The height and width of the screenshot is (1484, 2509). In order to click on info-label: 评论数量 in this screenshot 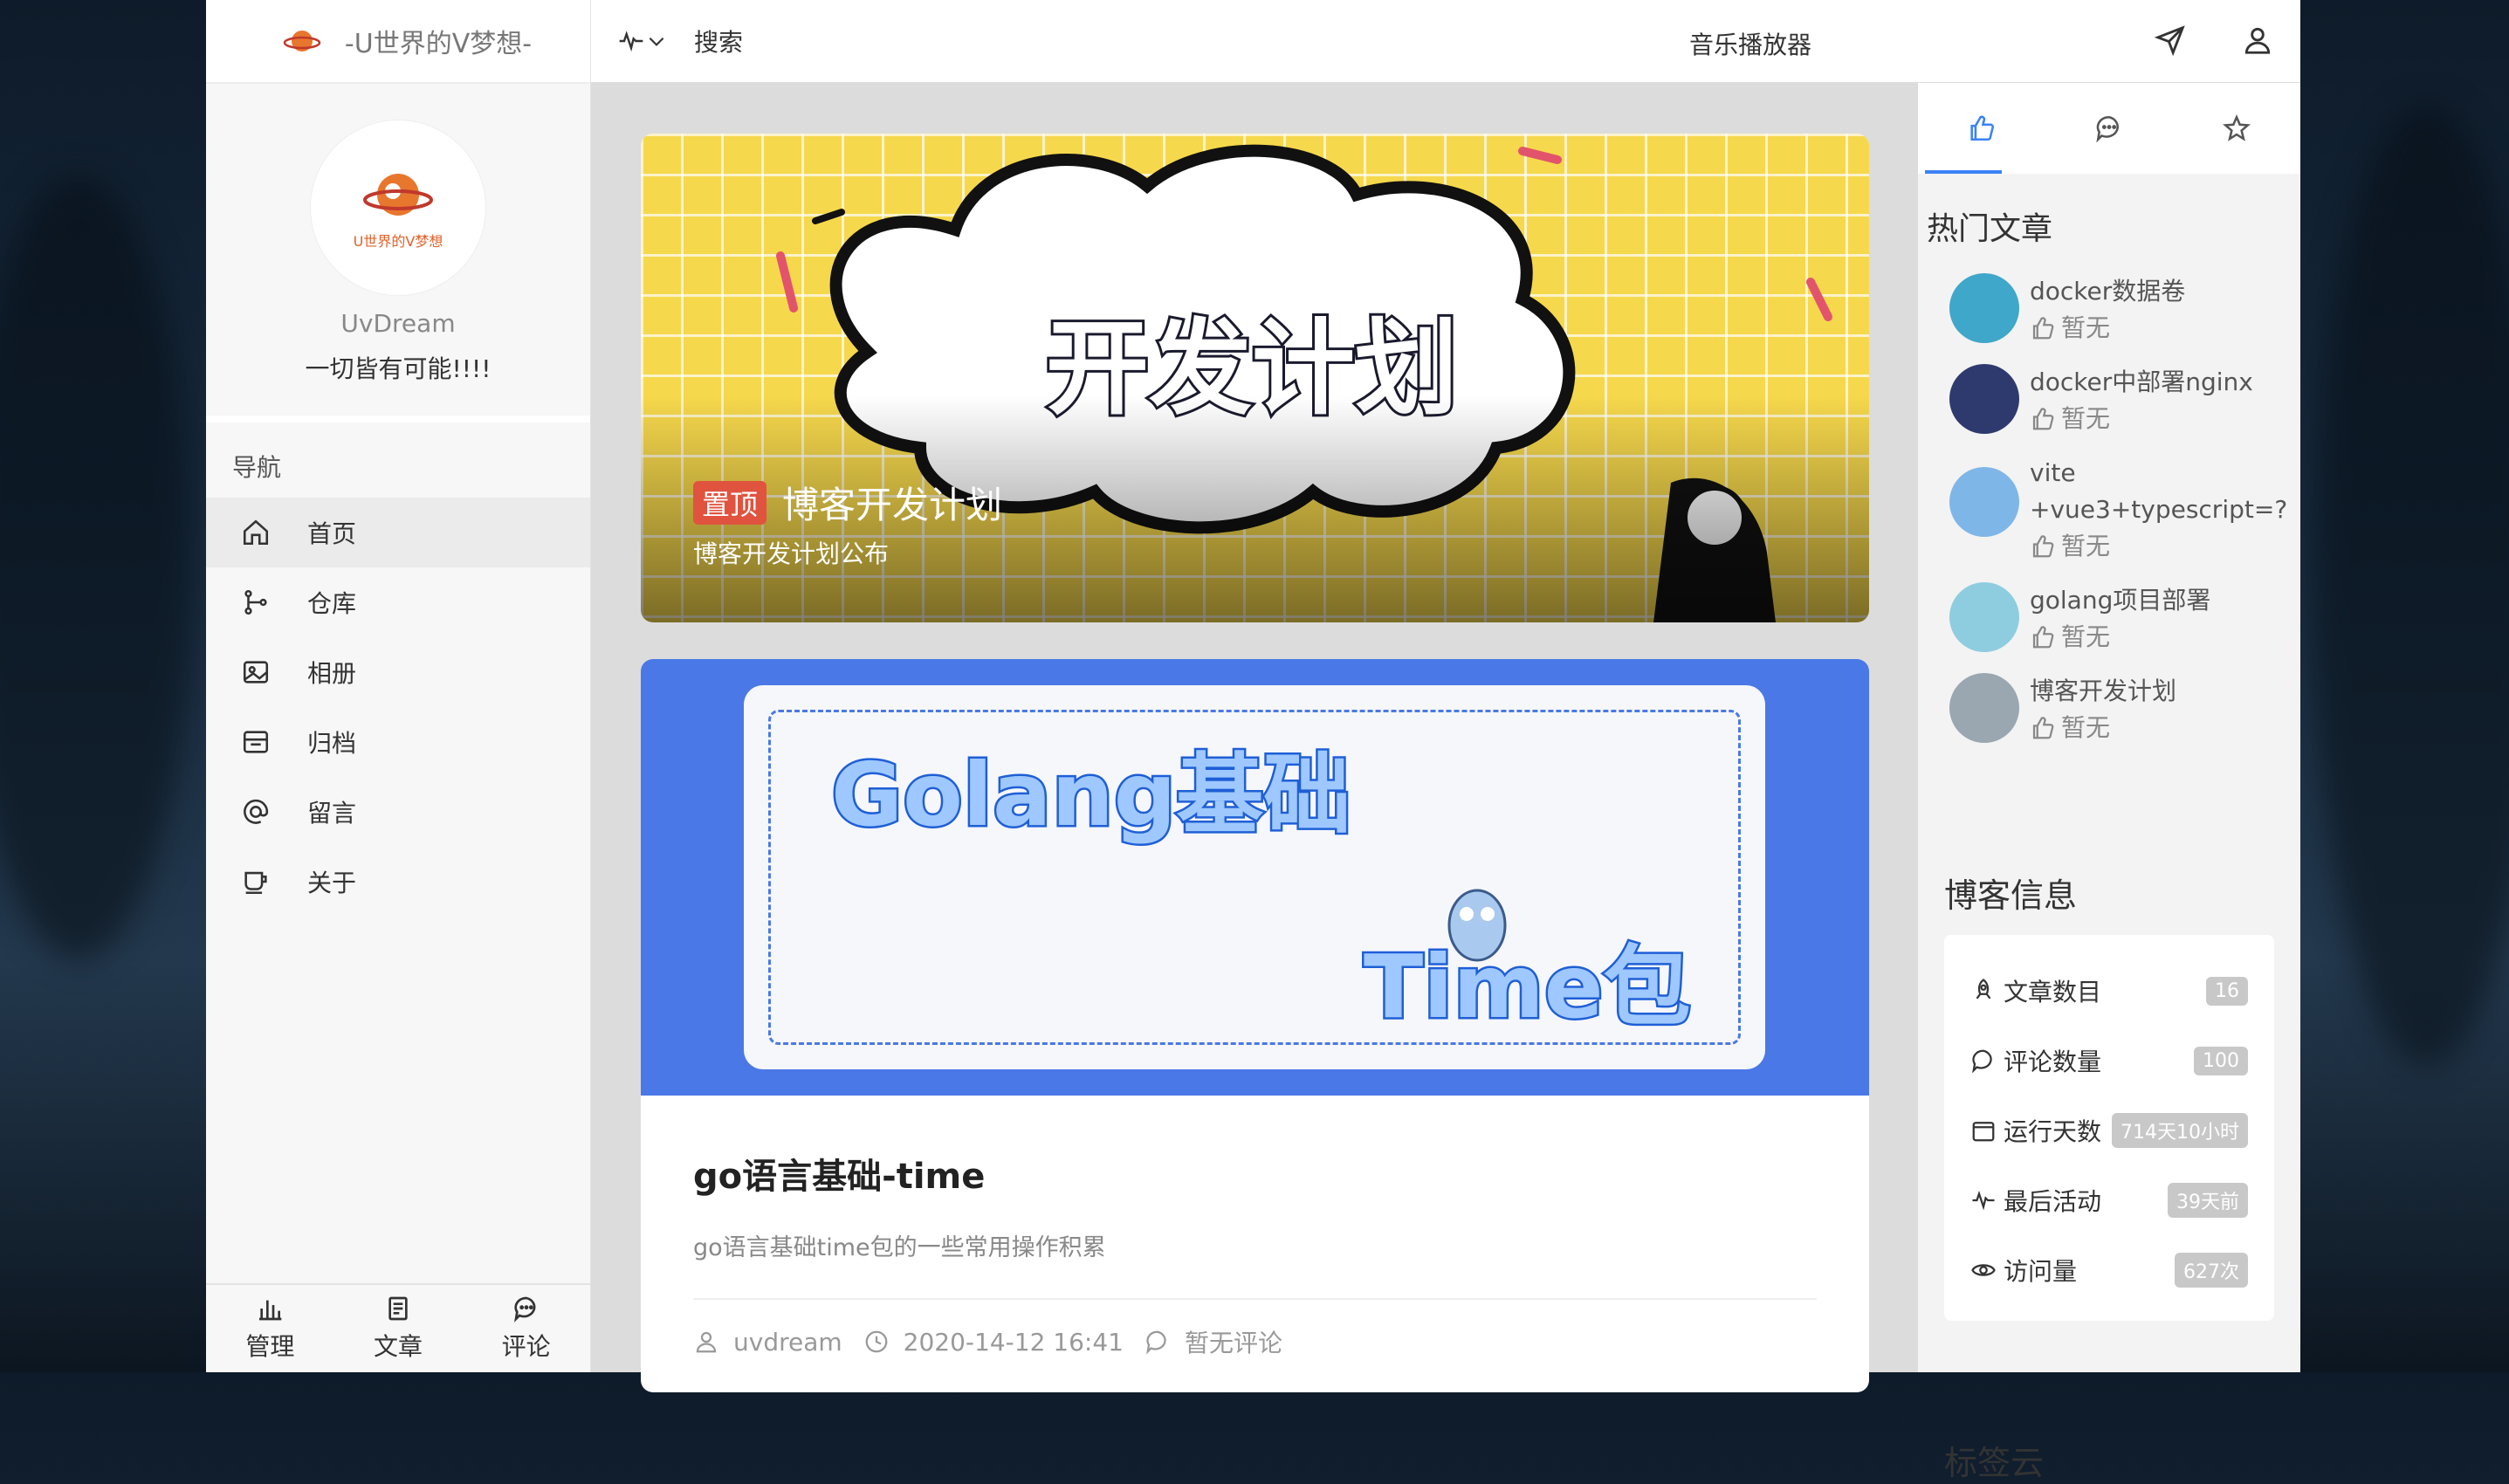, I will do `click(2053, 1062)`.